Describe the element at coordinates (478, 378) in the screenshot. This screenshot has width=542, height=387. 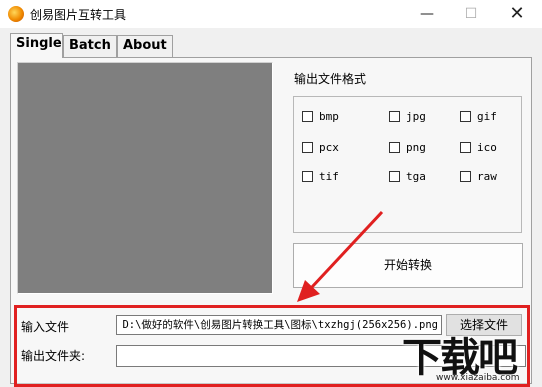
I see `watermark-url: www.xiazaiba.com` at that location.